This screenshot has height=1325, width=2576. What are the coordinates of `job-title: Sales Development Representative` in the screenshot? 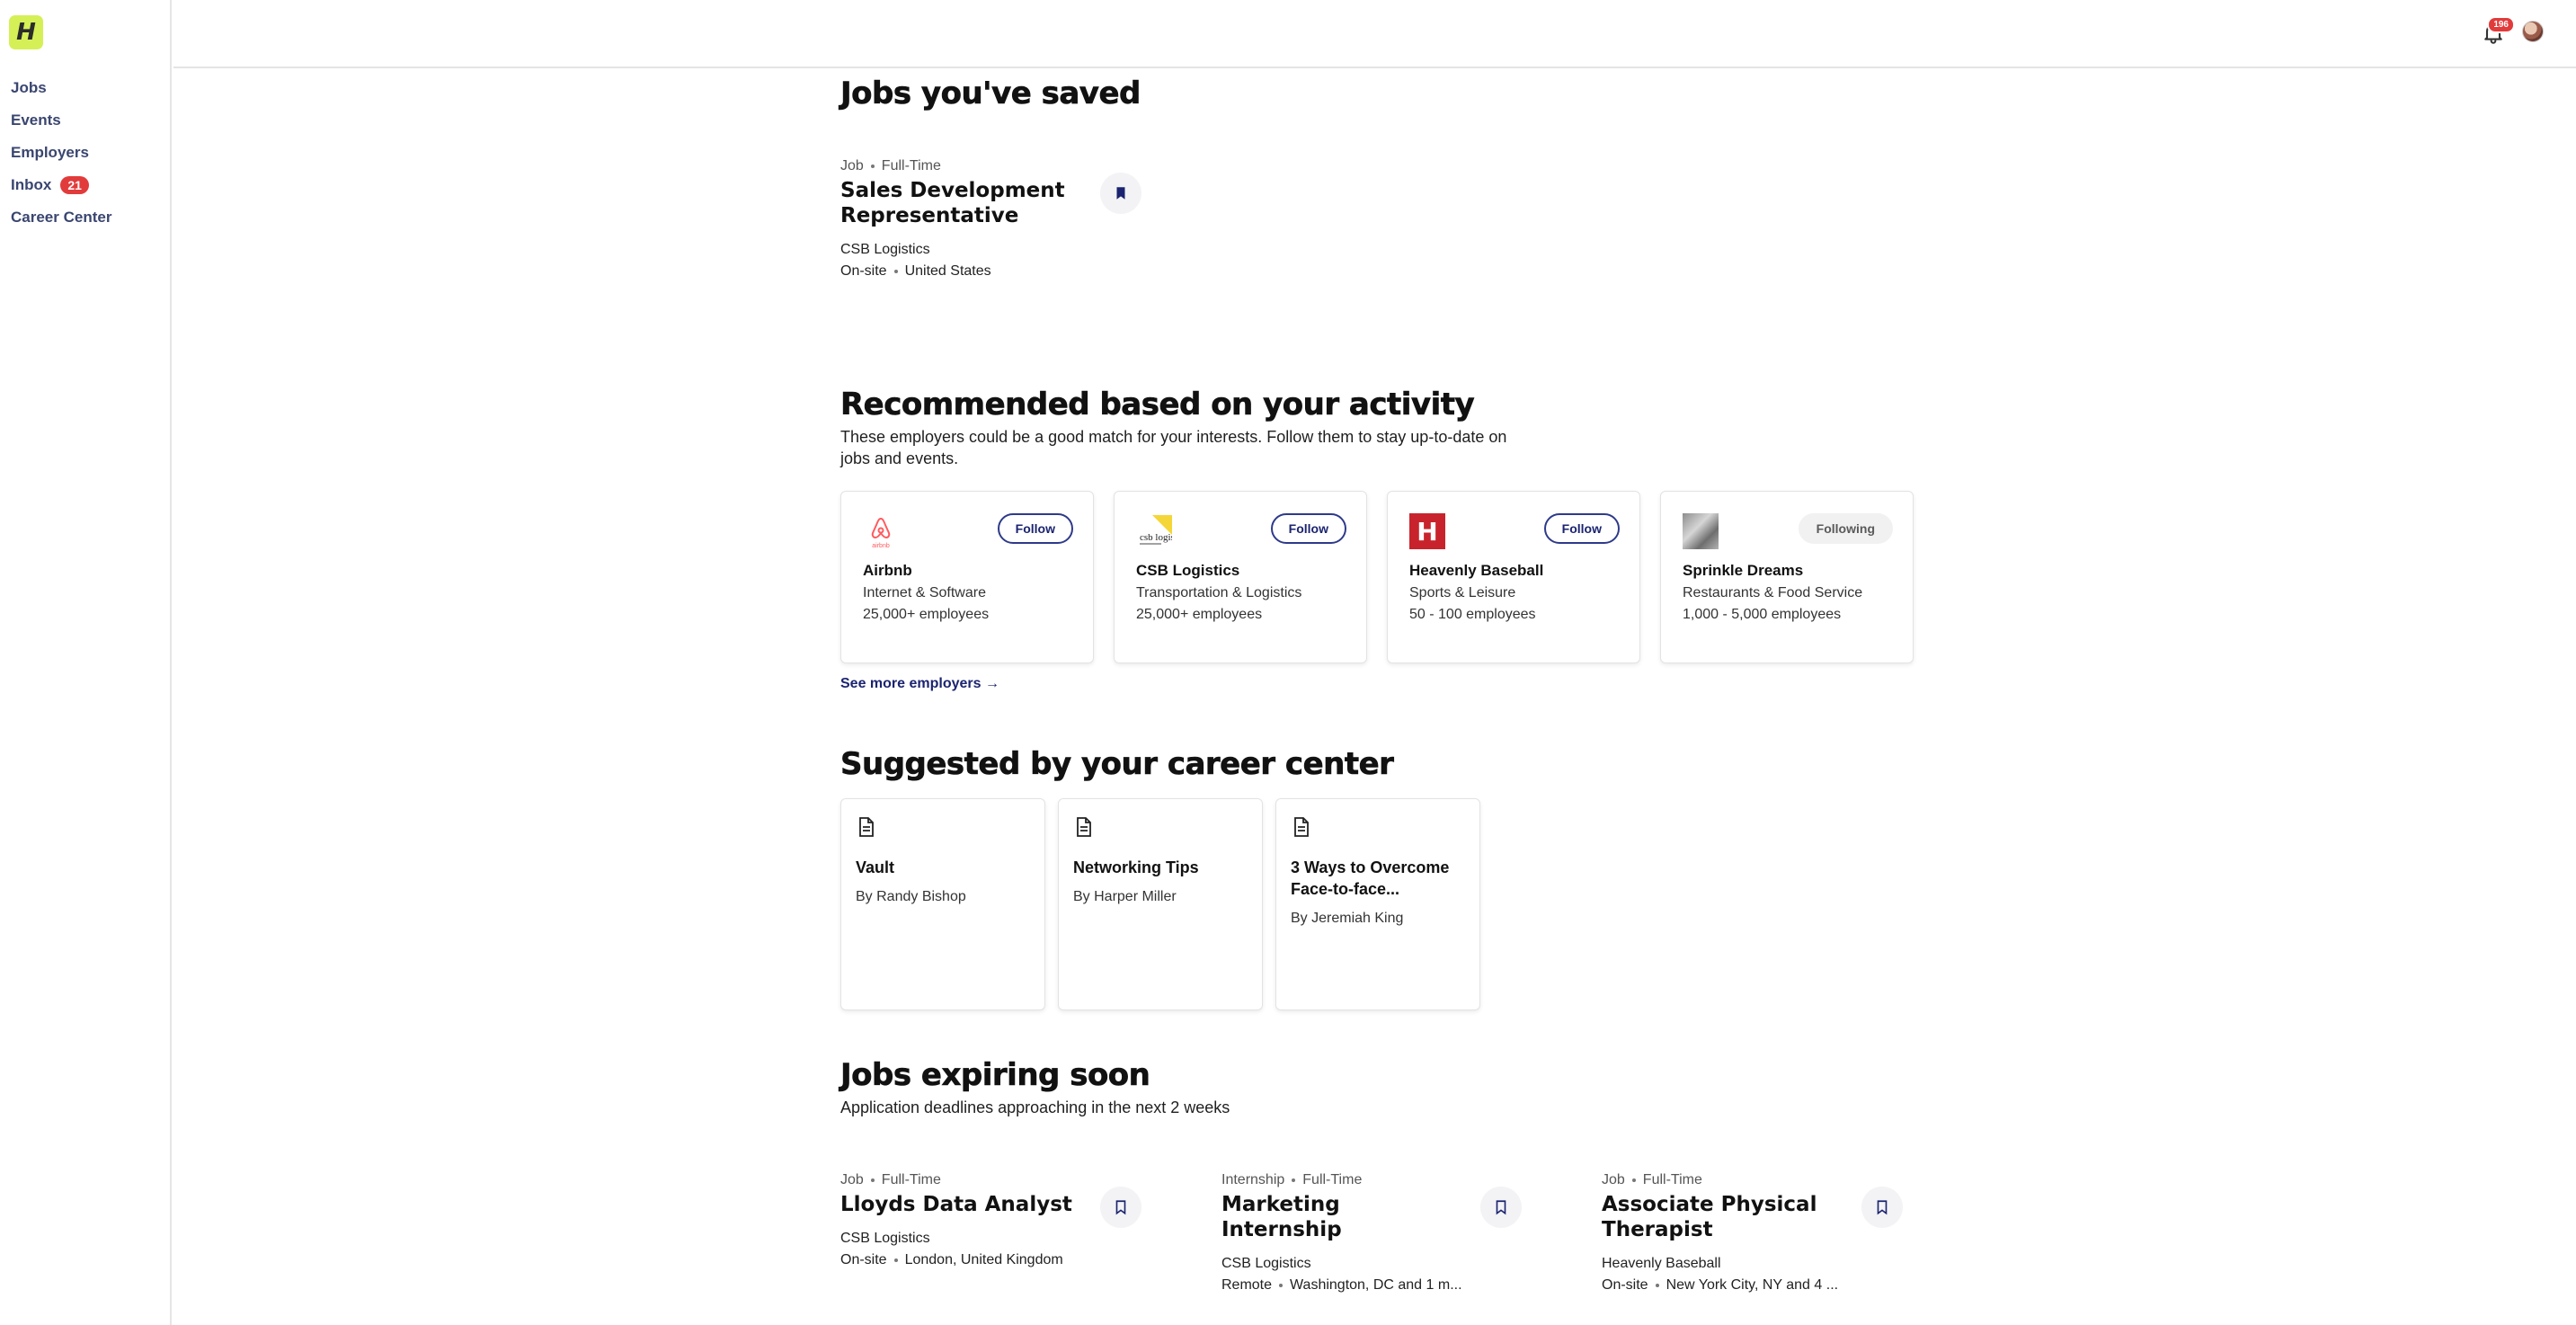 It's located at (962, 203).